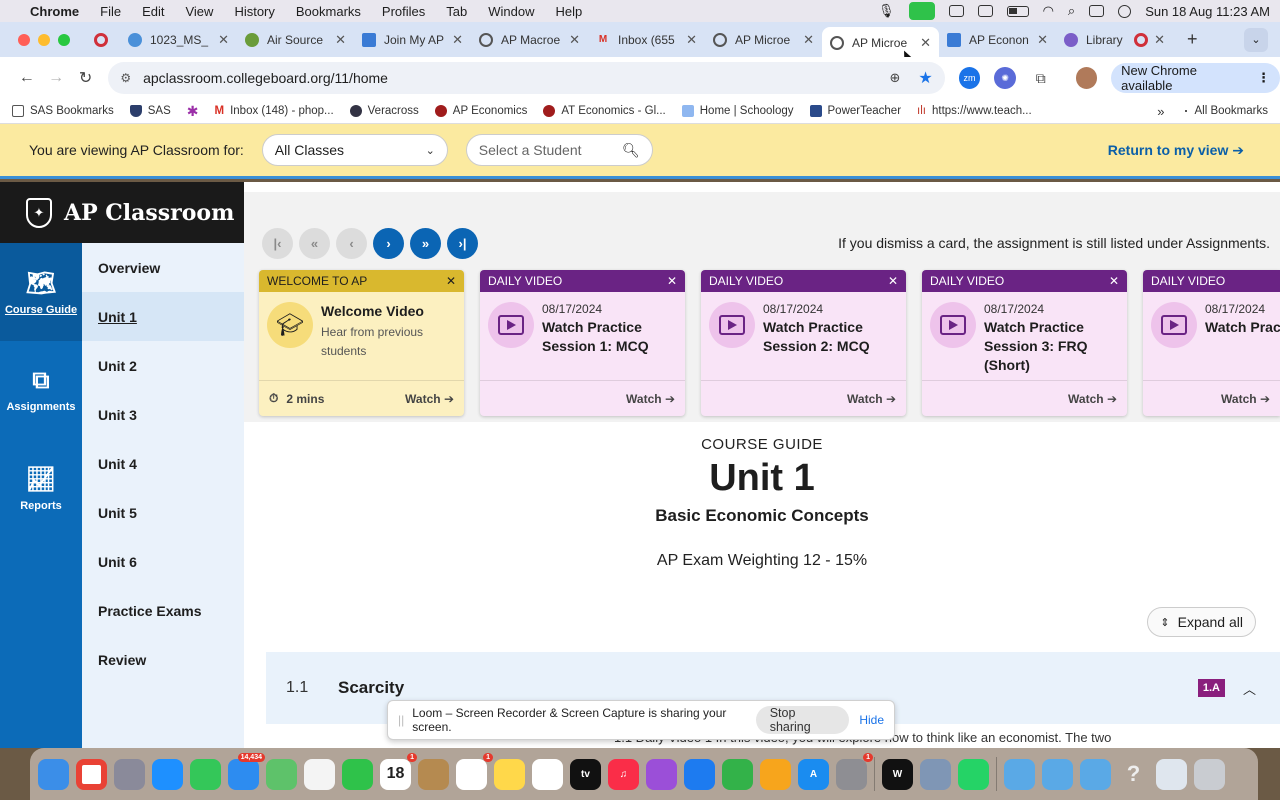 The height and width of the screenshot is (800, 1280). Describe the element at coordinates (103, 40) in the screenshot. I see `tab-pinned` at that location.